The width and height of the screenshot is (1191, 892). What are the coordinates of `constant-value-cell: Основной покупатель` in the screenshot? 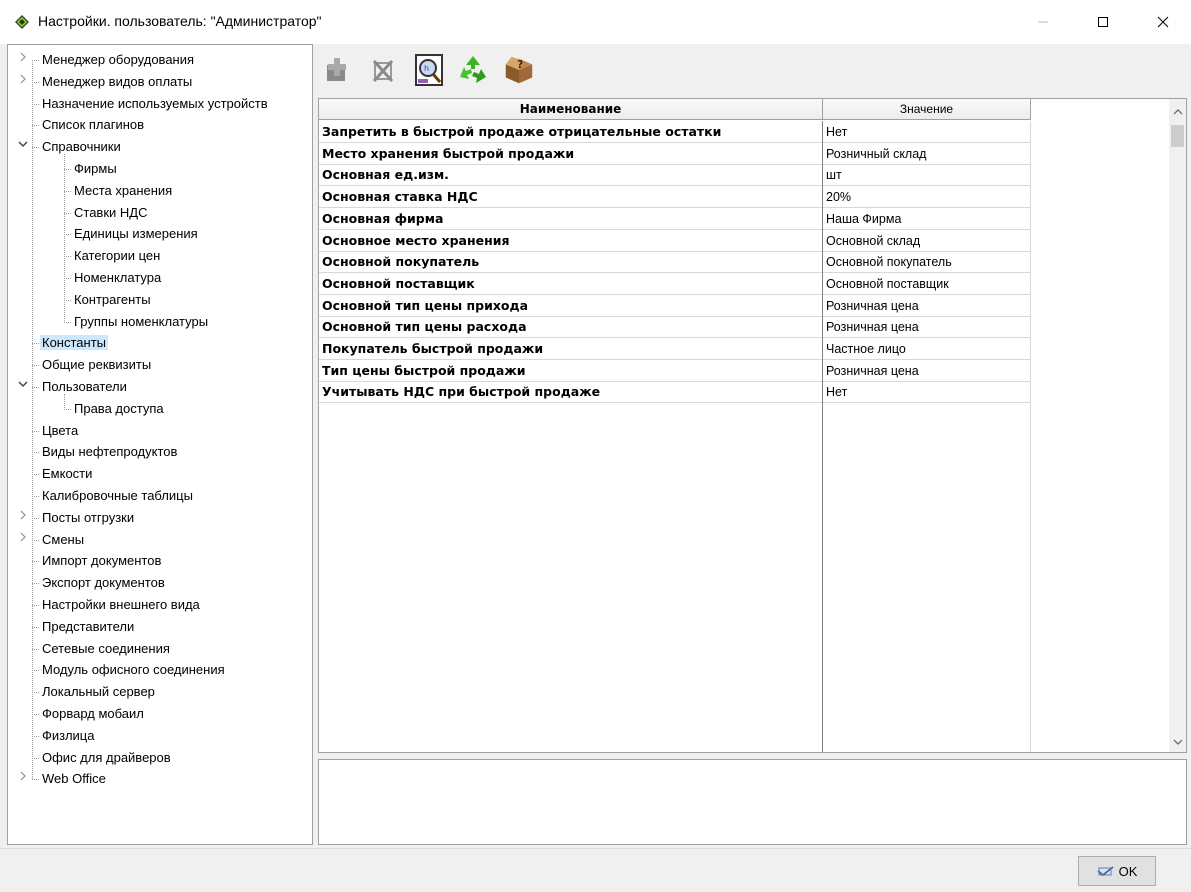 It's located at (927, 262).